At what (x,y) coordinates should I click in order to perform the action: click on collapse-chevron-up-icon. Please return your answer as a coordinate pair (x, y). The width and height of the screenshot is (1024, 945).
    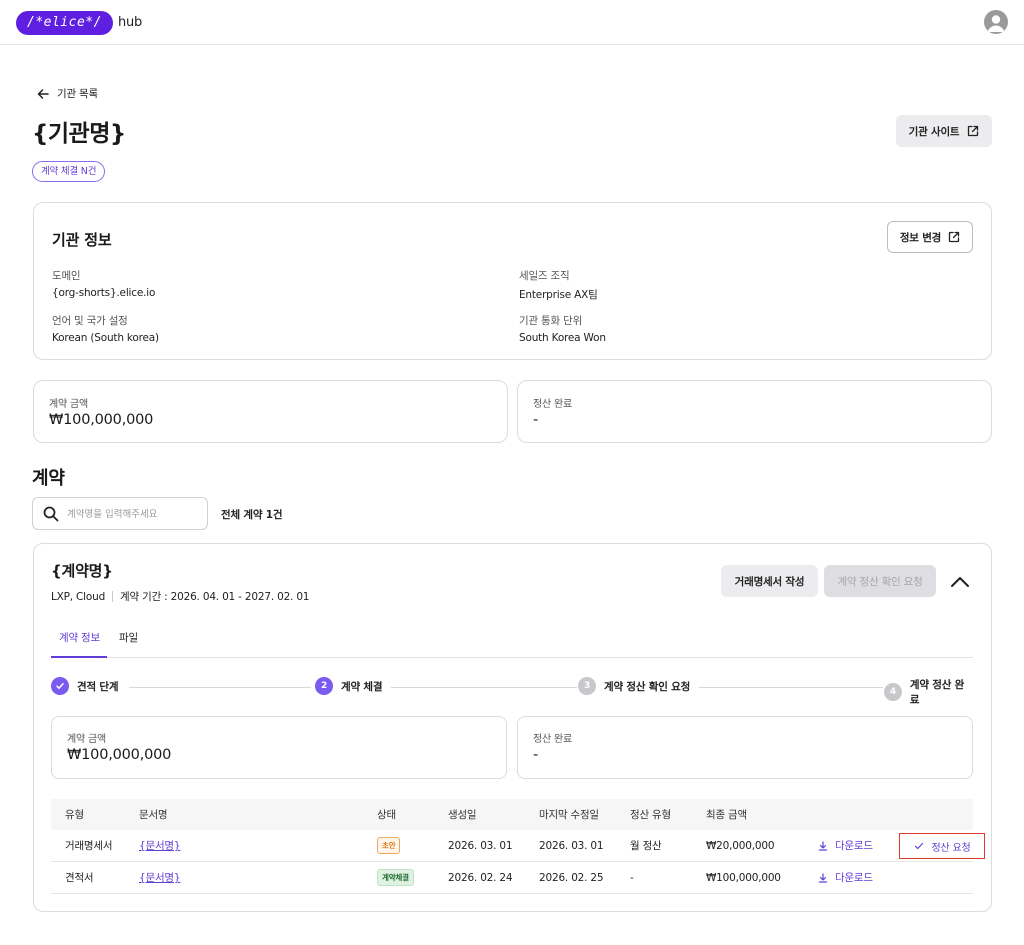
    Looking at the image, I should click on (960, 582).